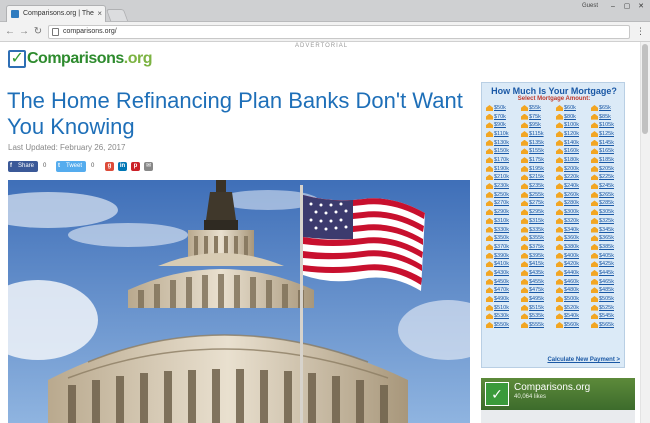  What do you see at coordinates (607, 160) in the screenshot?
I see `mortgage-amount-link: $185k` at bounding box center [607, 160].